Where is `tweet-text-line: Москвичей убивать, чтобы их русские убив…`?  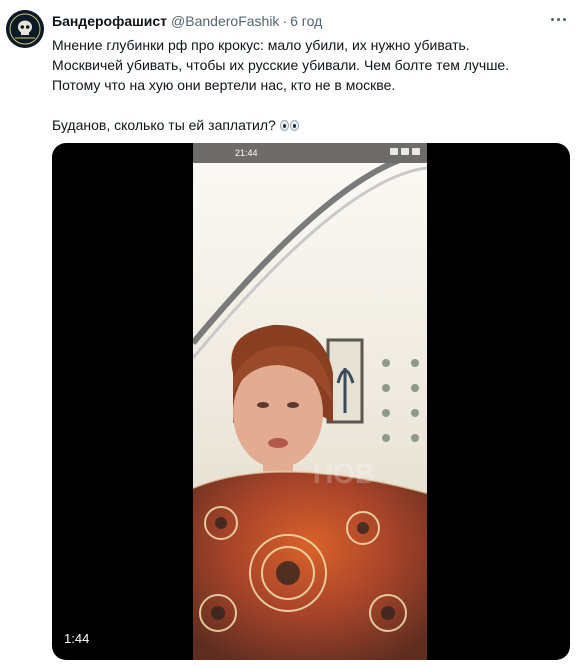
tweet-text-line: Москвичей убивать, чтобы их русские убив… is located at coordinates (281, 65).